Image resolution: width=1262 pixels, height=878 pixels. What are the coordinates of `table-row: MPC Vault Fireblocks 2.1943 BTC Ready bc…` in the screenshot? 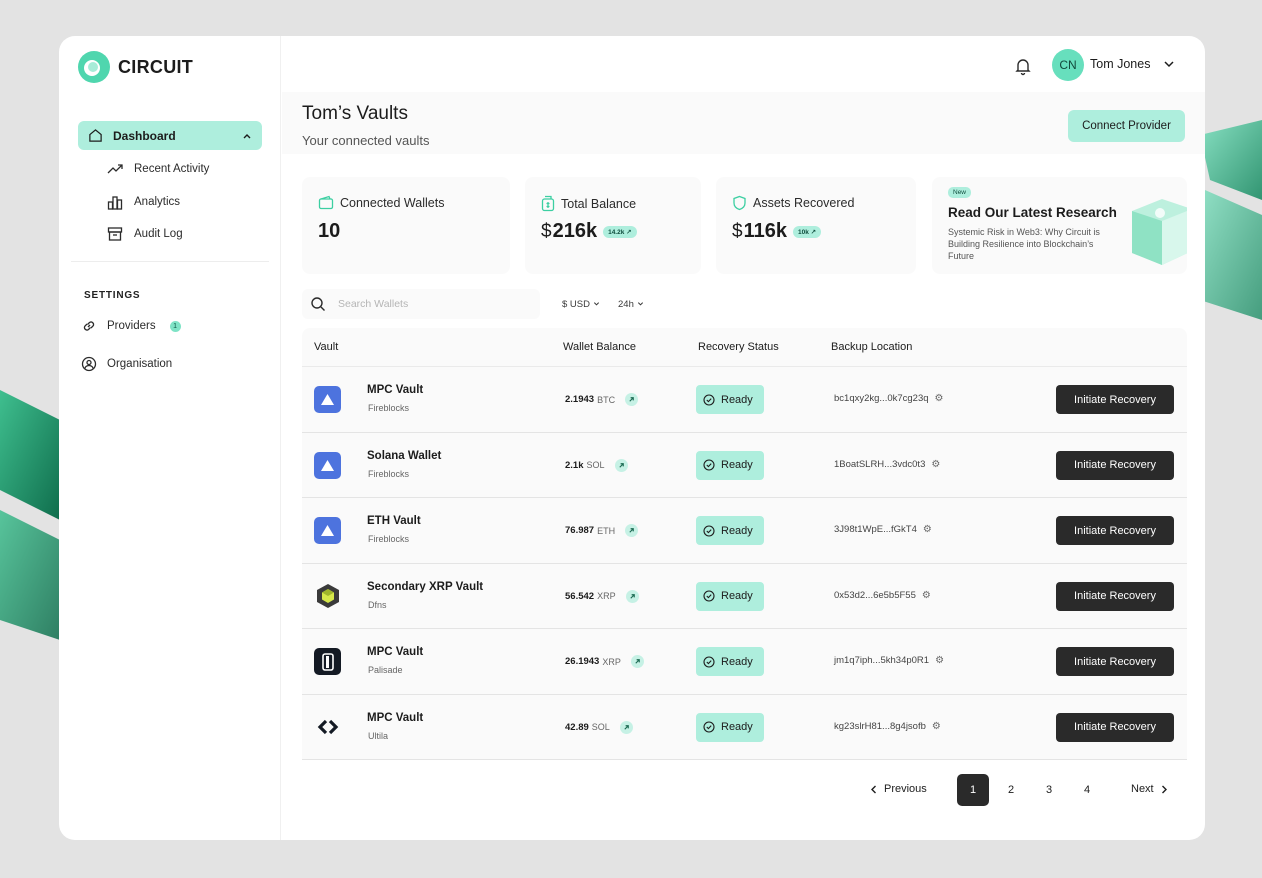 It's located at (744, 400).